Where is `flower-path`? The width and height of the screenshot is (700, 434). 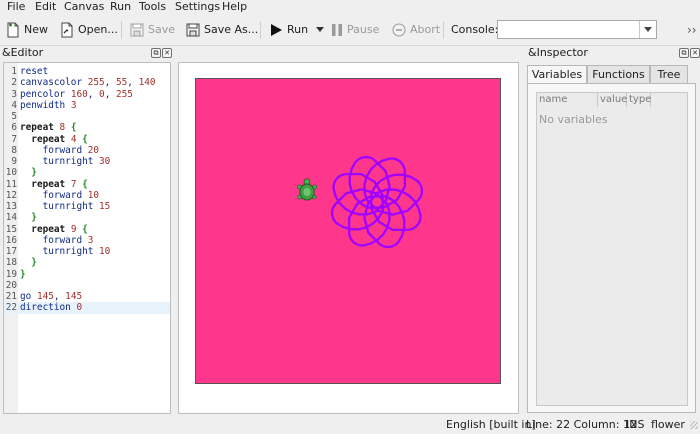 flower-path is located at coordinates (377, 202).